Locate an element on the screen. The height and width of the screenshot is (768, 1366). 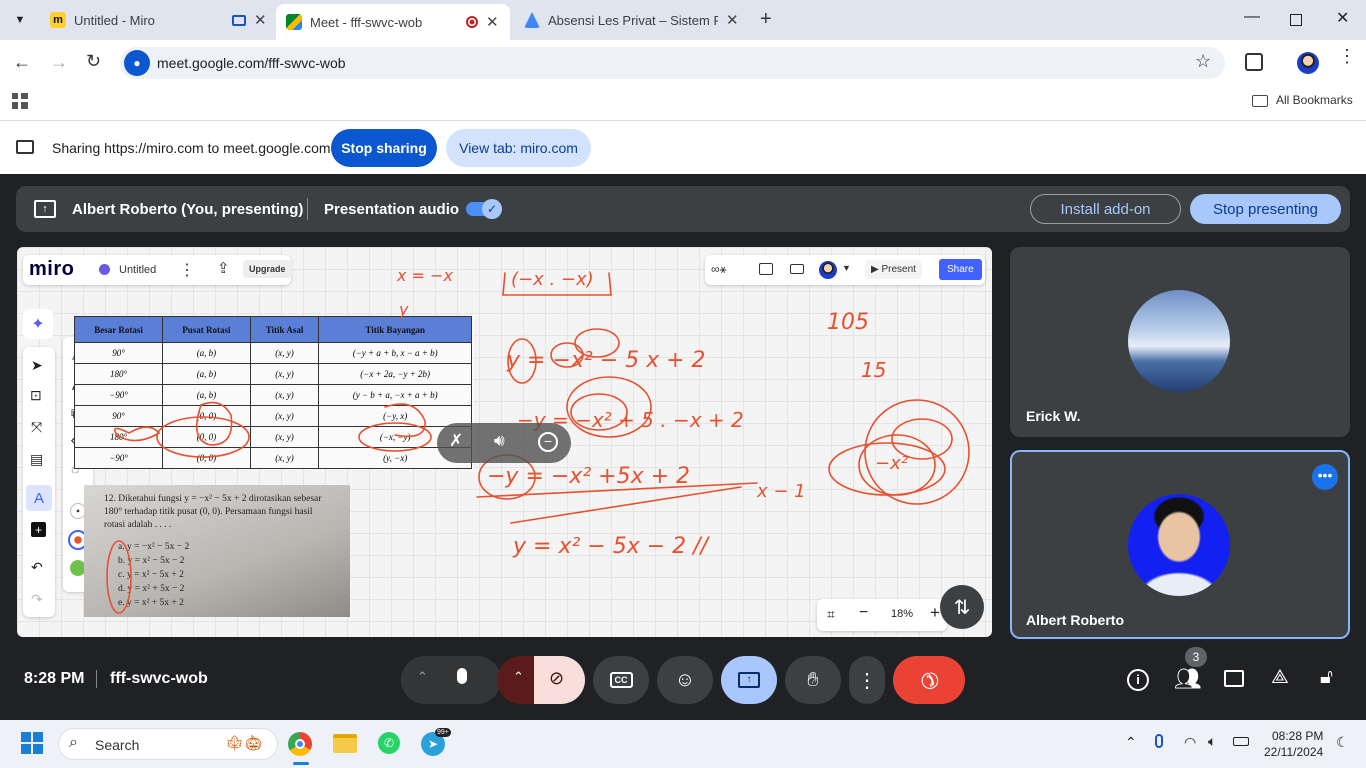
participant-tile-self: ••• Albert Roberto is located at coordinates (1180, 544).